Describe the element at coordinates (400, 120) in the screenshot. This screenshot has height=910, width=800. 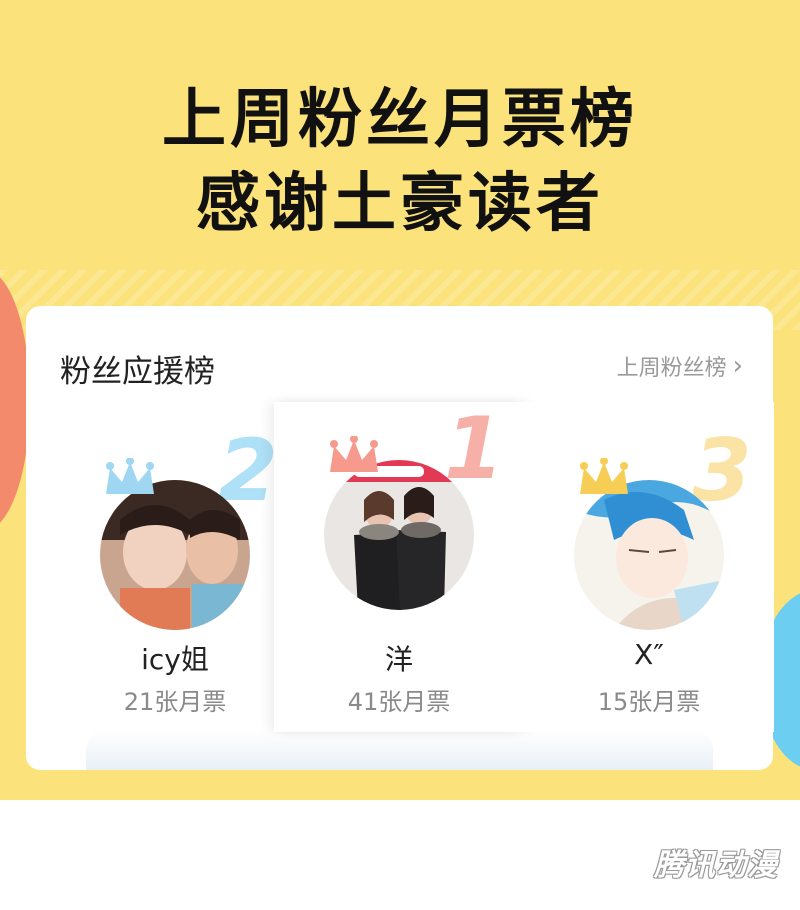
I see `headline-line1: 上周粉丝月票榜` at that location.